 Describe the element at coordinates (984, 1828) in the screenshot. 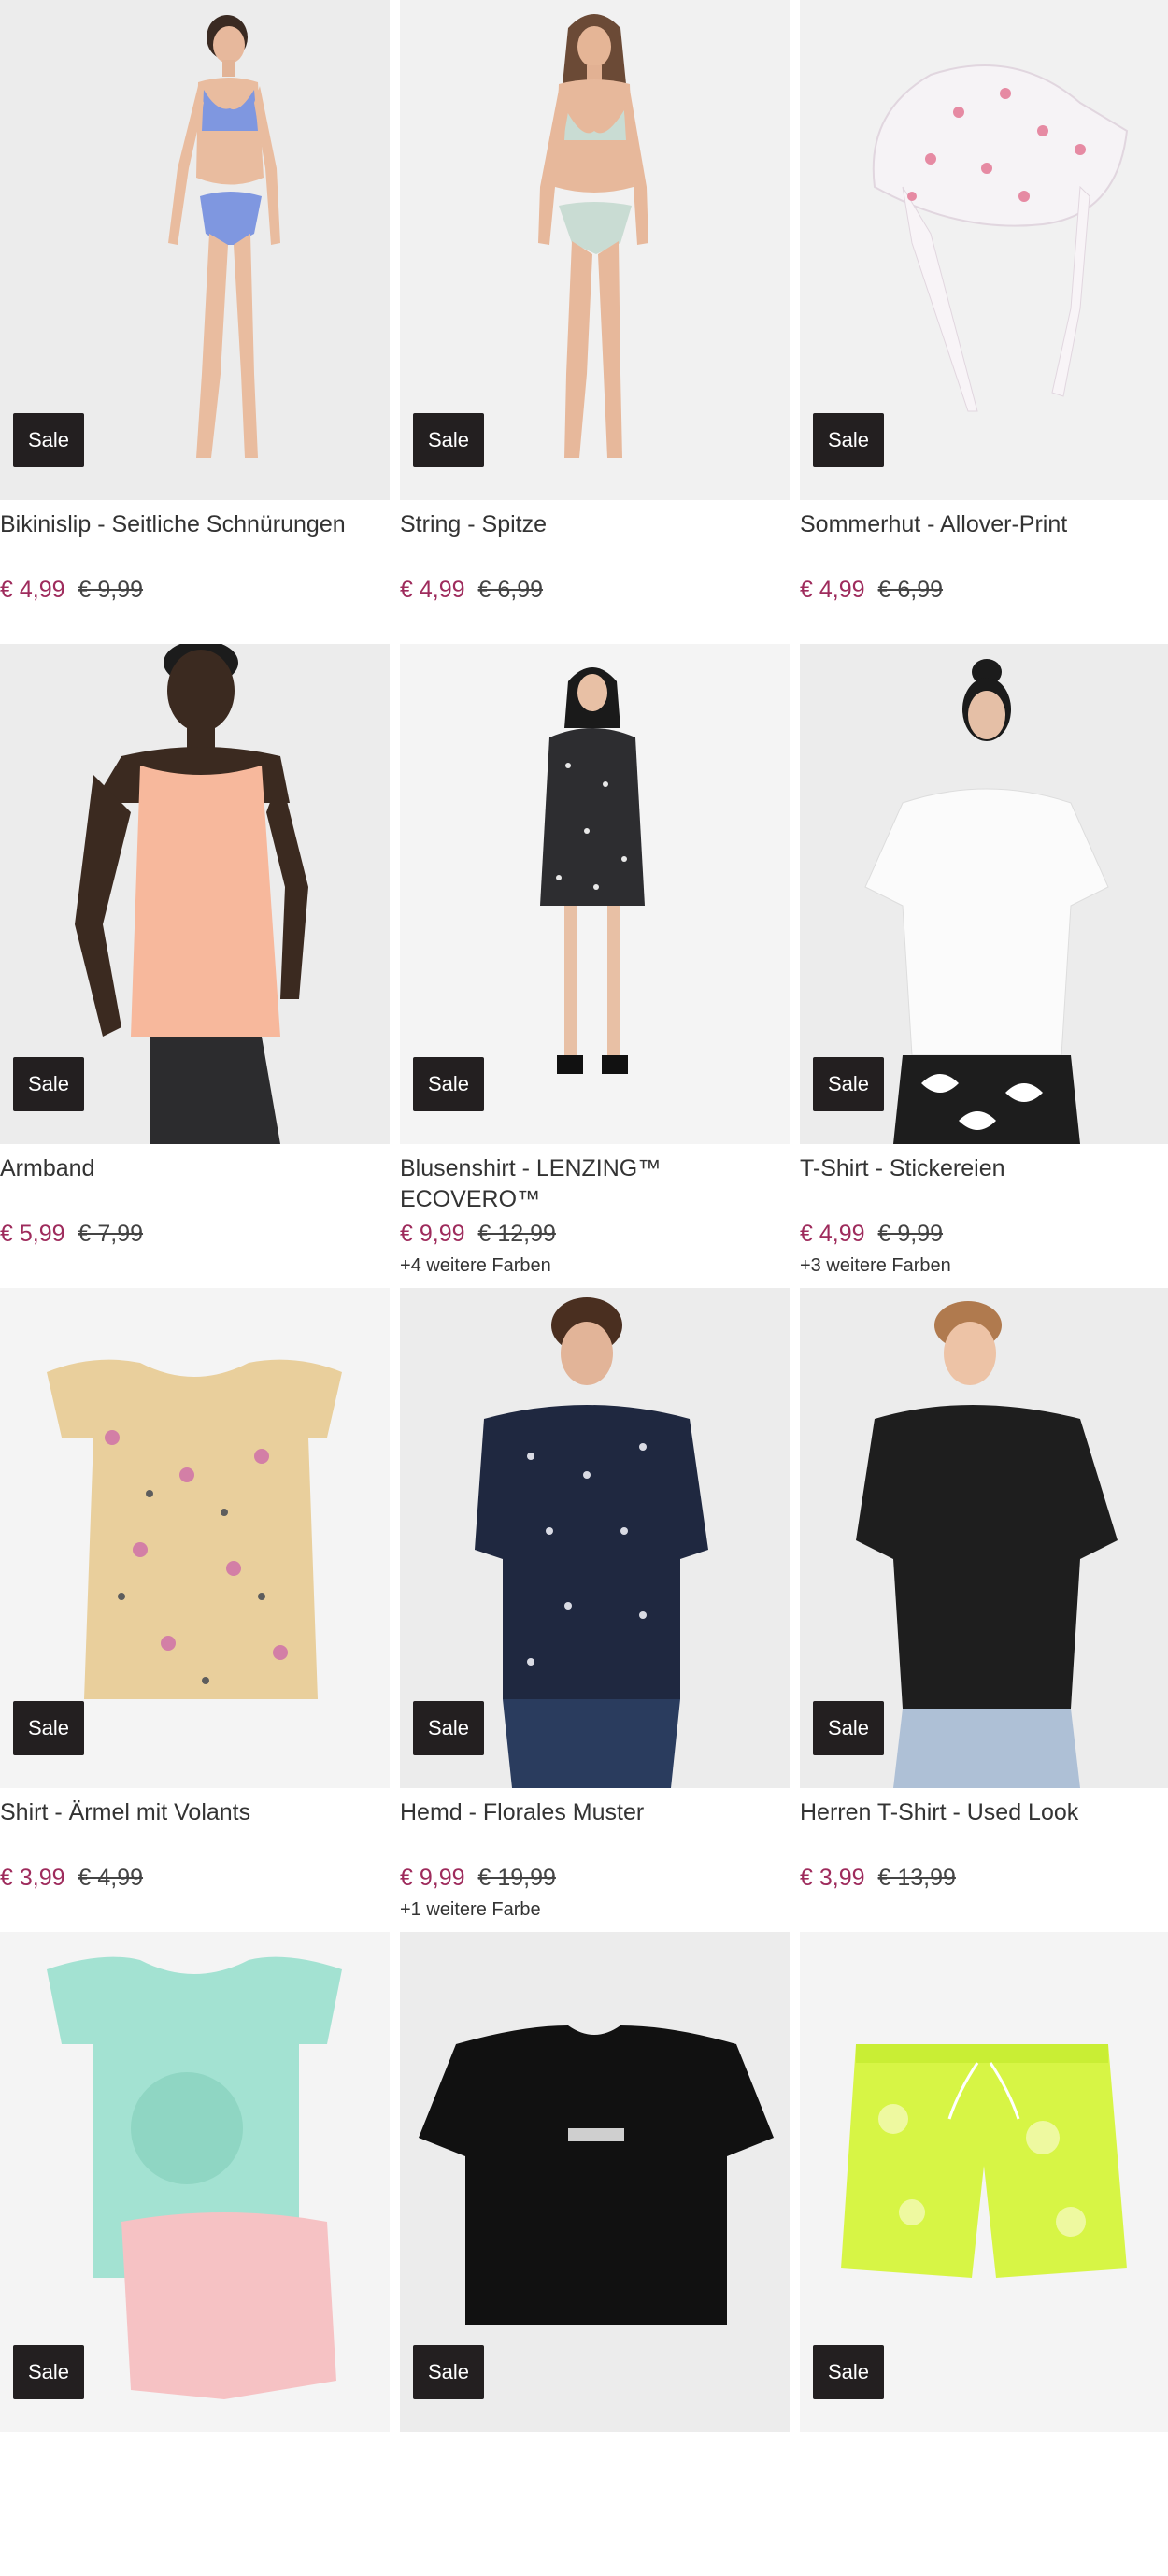

I see `product-title: Herren T-Shirt - Used Look` at that location.